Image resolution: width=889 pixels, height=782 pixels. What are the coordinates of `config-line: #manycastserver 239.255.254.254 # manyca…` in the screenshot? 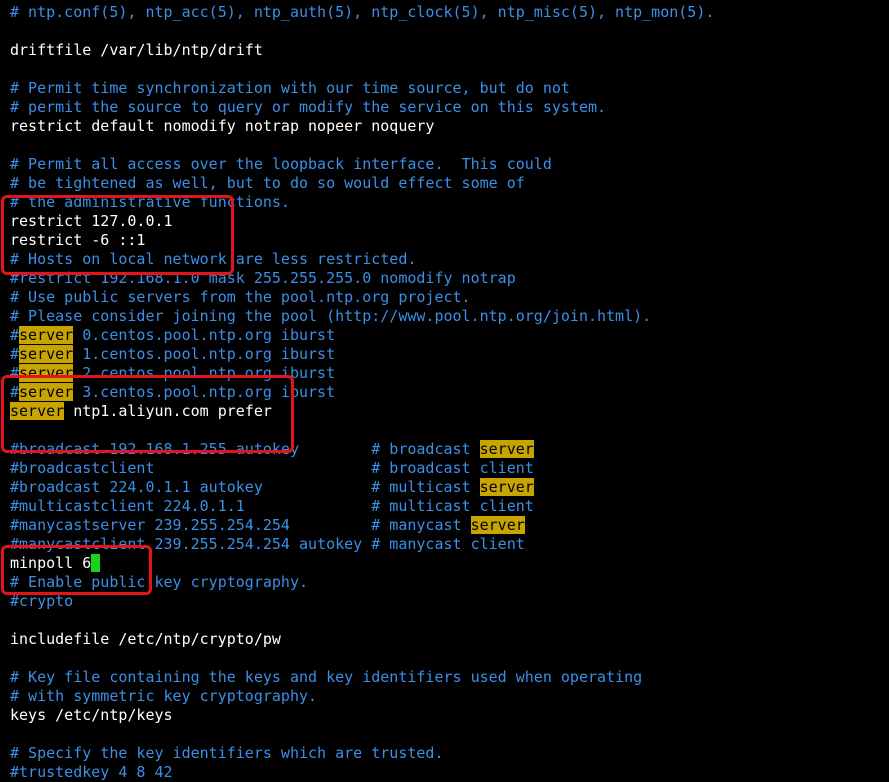 It's located at (267, 525).